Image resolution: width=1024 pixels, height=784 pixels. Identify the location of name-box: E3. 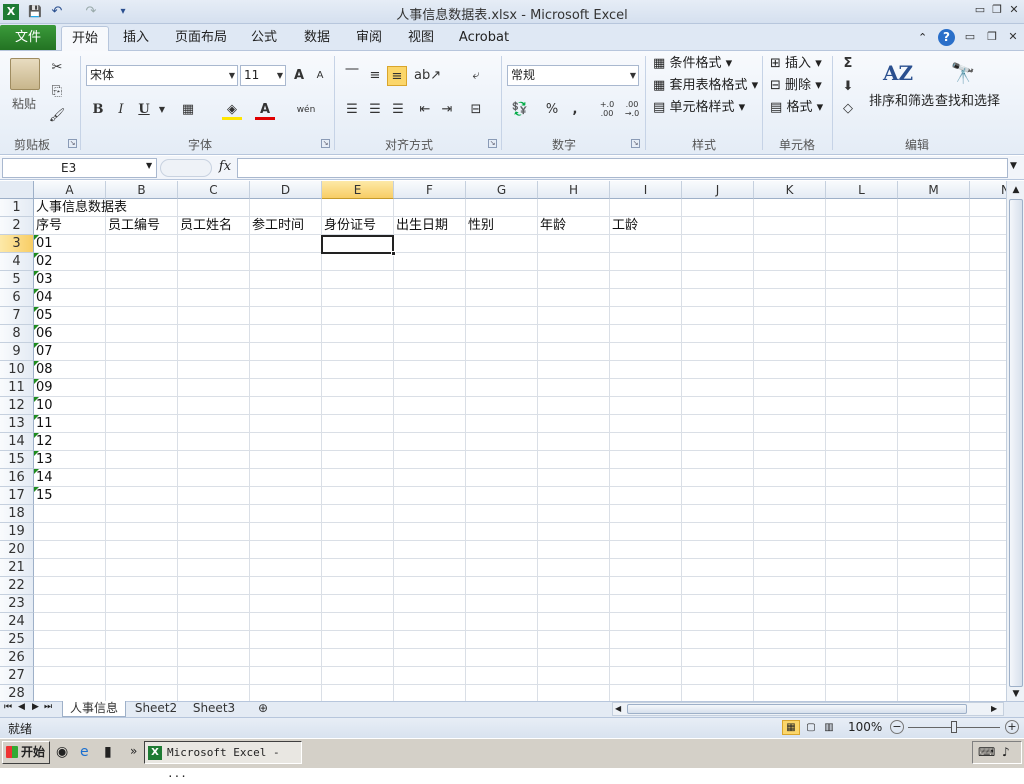
(79, 168).